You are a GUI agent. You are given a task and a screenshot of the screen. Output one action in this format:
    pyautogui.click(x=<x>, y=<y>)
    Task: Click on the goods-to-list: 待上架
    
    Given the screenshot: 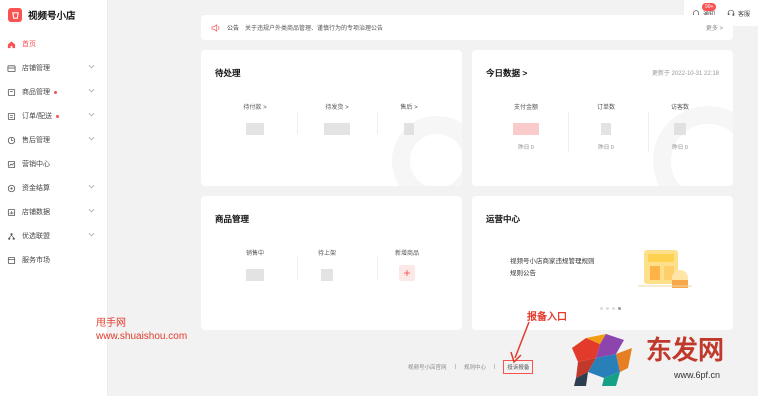 What is the action you would take?
    pyautogui.click(x=327, y=264)
    